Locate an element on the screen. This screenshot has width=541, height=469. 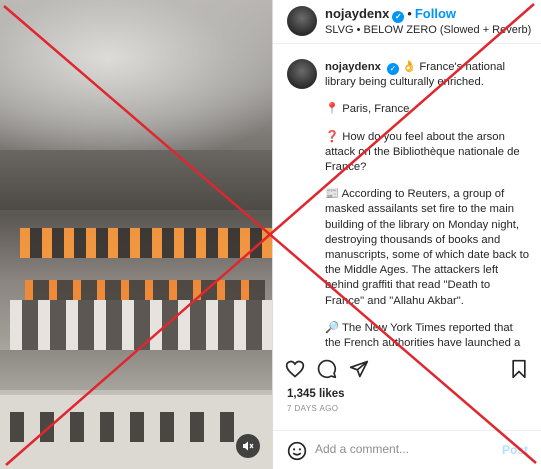
caption-username: nojaydenx is located at coordinates (353, 67).